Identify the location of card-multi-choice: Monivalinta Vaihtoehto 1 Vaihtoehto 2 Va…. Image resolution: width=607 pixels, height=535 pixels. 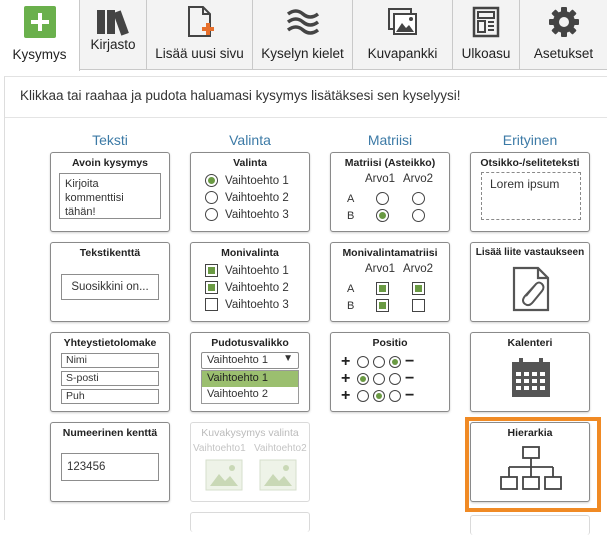
(250, 282).